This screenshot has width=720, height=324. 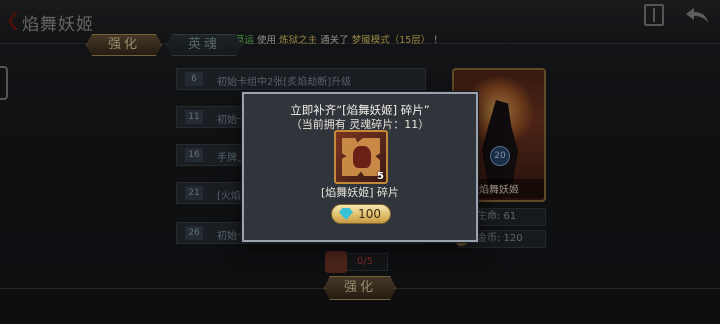 What do you see at coordinates (346, 214) in the screenshot?
I see `soul-gem-icon` at bounding box center [346, 214].